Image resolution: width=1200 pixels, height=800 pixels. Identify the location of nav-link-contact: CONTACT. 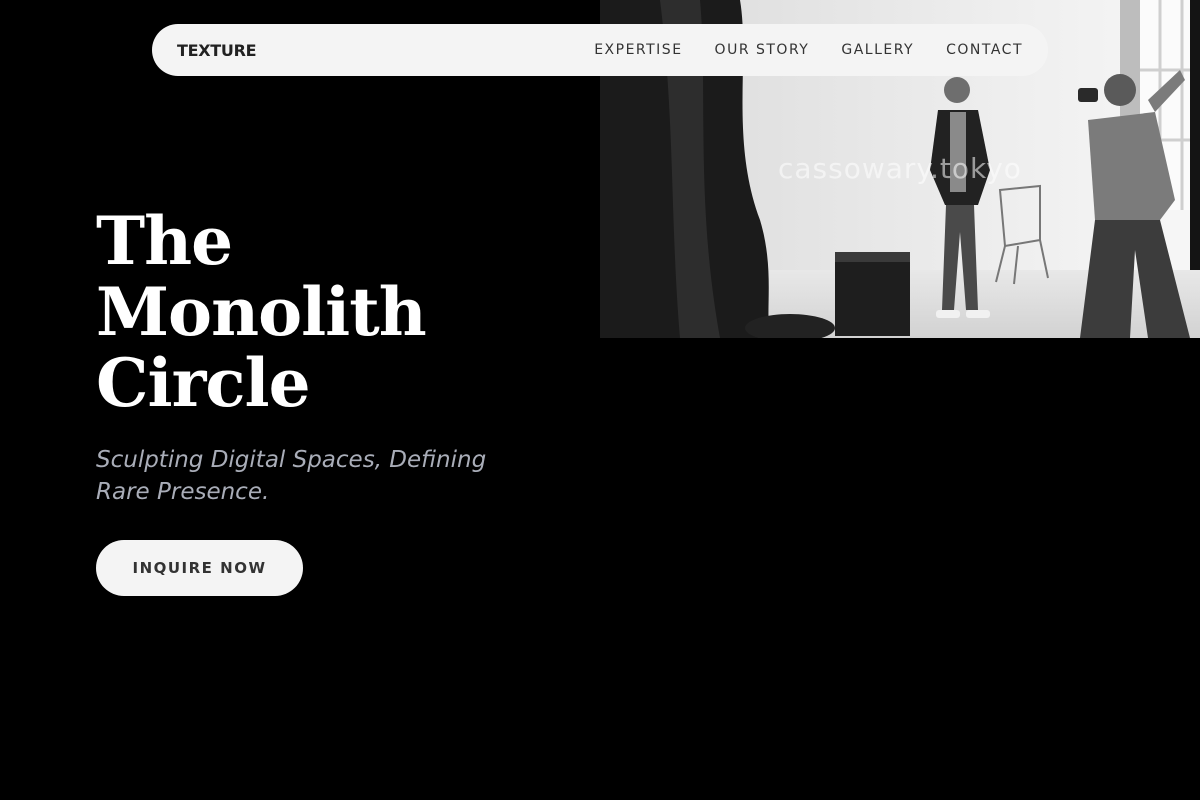
(984, 50).